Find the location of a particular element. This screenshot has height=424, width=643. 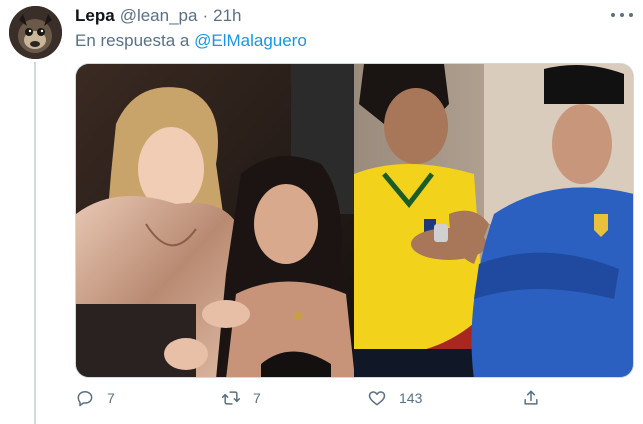

user-handle: @lean_pa is located at coordinates (159, 16).